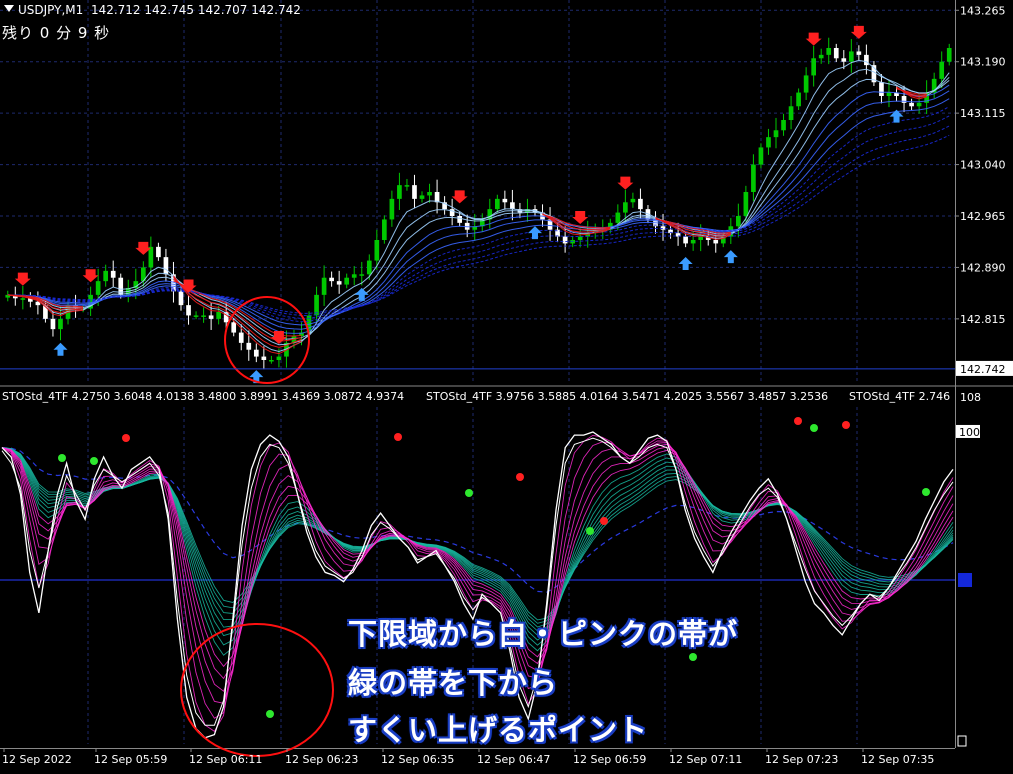 This screenshot has width=1013, height=774. Describe the element at coordinates (543, 632) in the screenshot. I see `annotation-line-1: 下限域から白・ピンクの帯が` at that location.